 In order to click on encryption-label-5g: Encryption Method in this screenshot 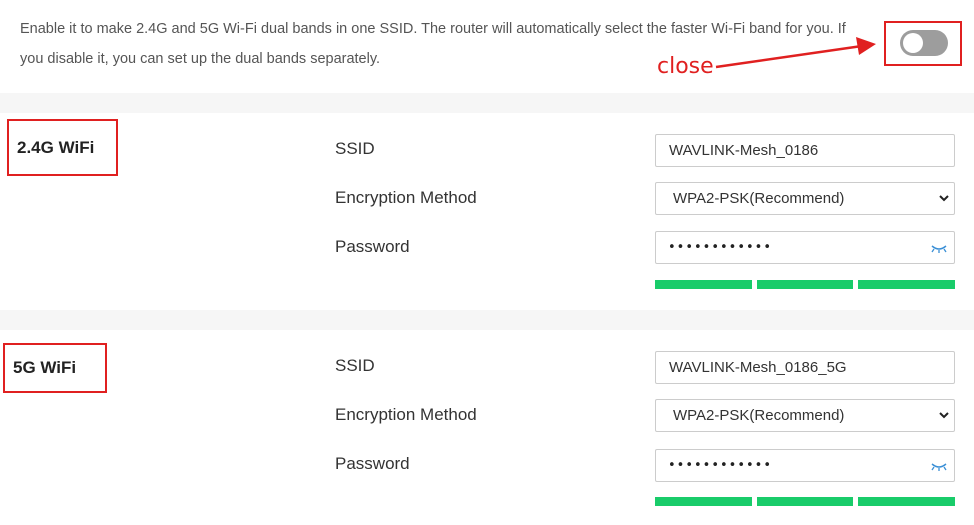, I will do `click(406, 414)`.